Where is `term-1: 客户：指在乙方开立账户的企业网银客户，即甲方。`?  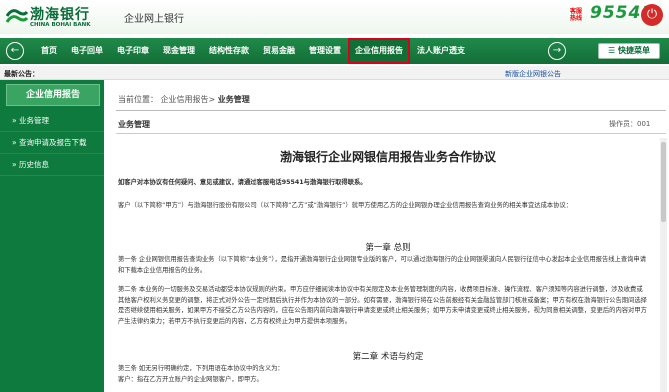
term-1: 客户：指在乙方开立账户的企业网银客户，即甲方。 is located at coordinates (190, 379).